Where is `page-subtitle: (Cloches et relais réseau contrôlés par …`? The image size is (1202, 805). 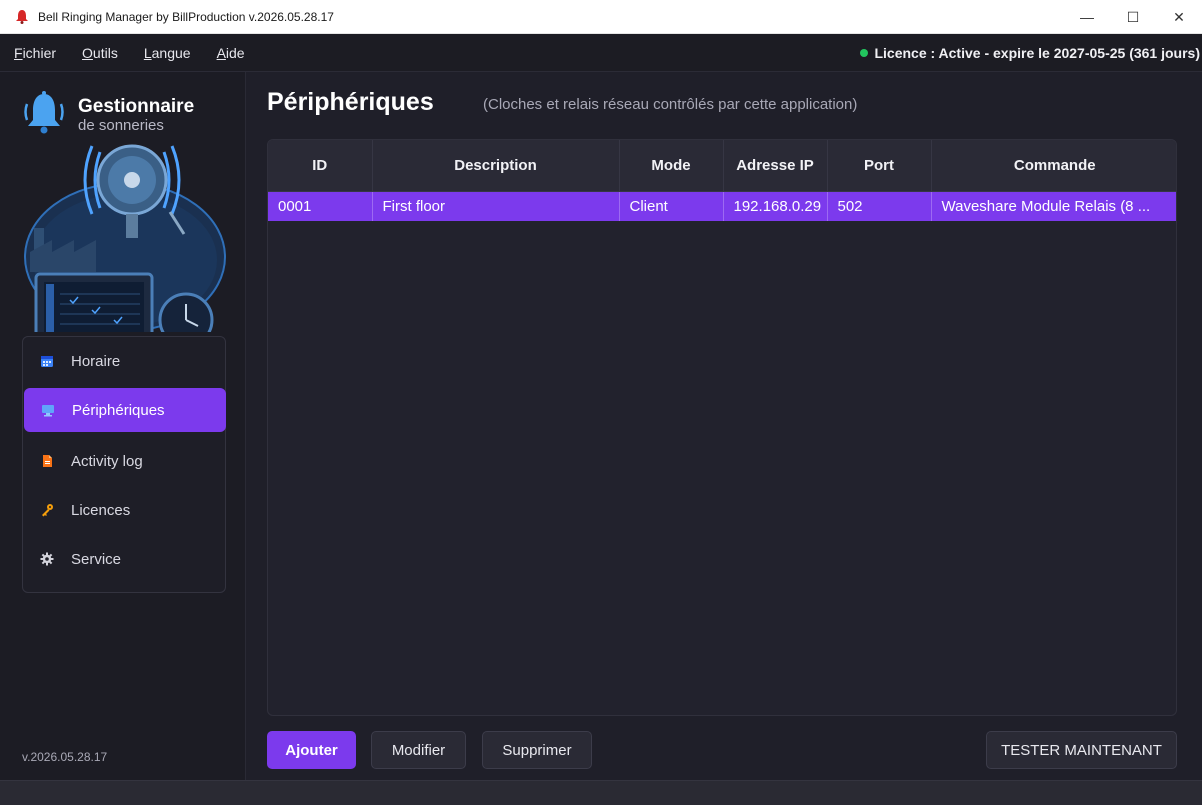 page-subtitle: (Cloches et relais réseau contrôlés par … is located at coordinates (670, 104).